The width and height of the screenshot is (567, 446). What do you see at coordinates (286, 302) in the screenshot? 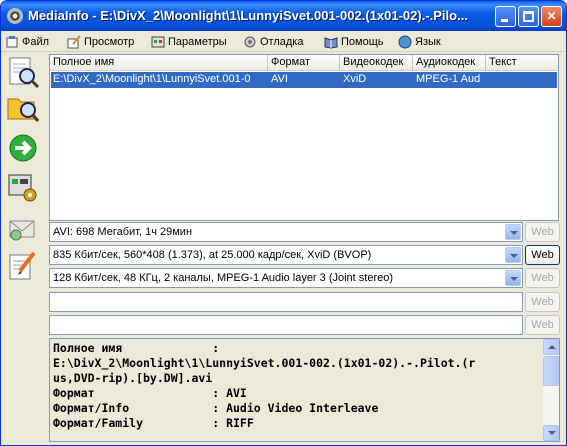
I see `text-info-combo` at bounding box center [286, 302].